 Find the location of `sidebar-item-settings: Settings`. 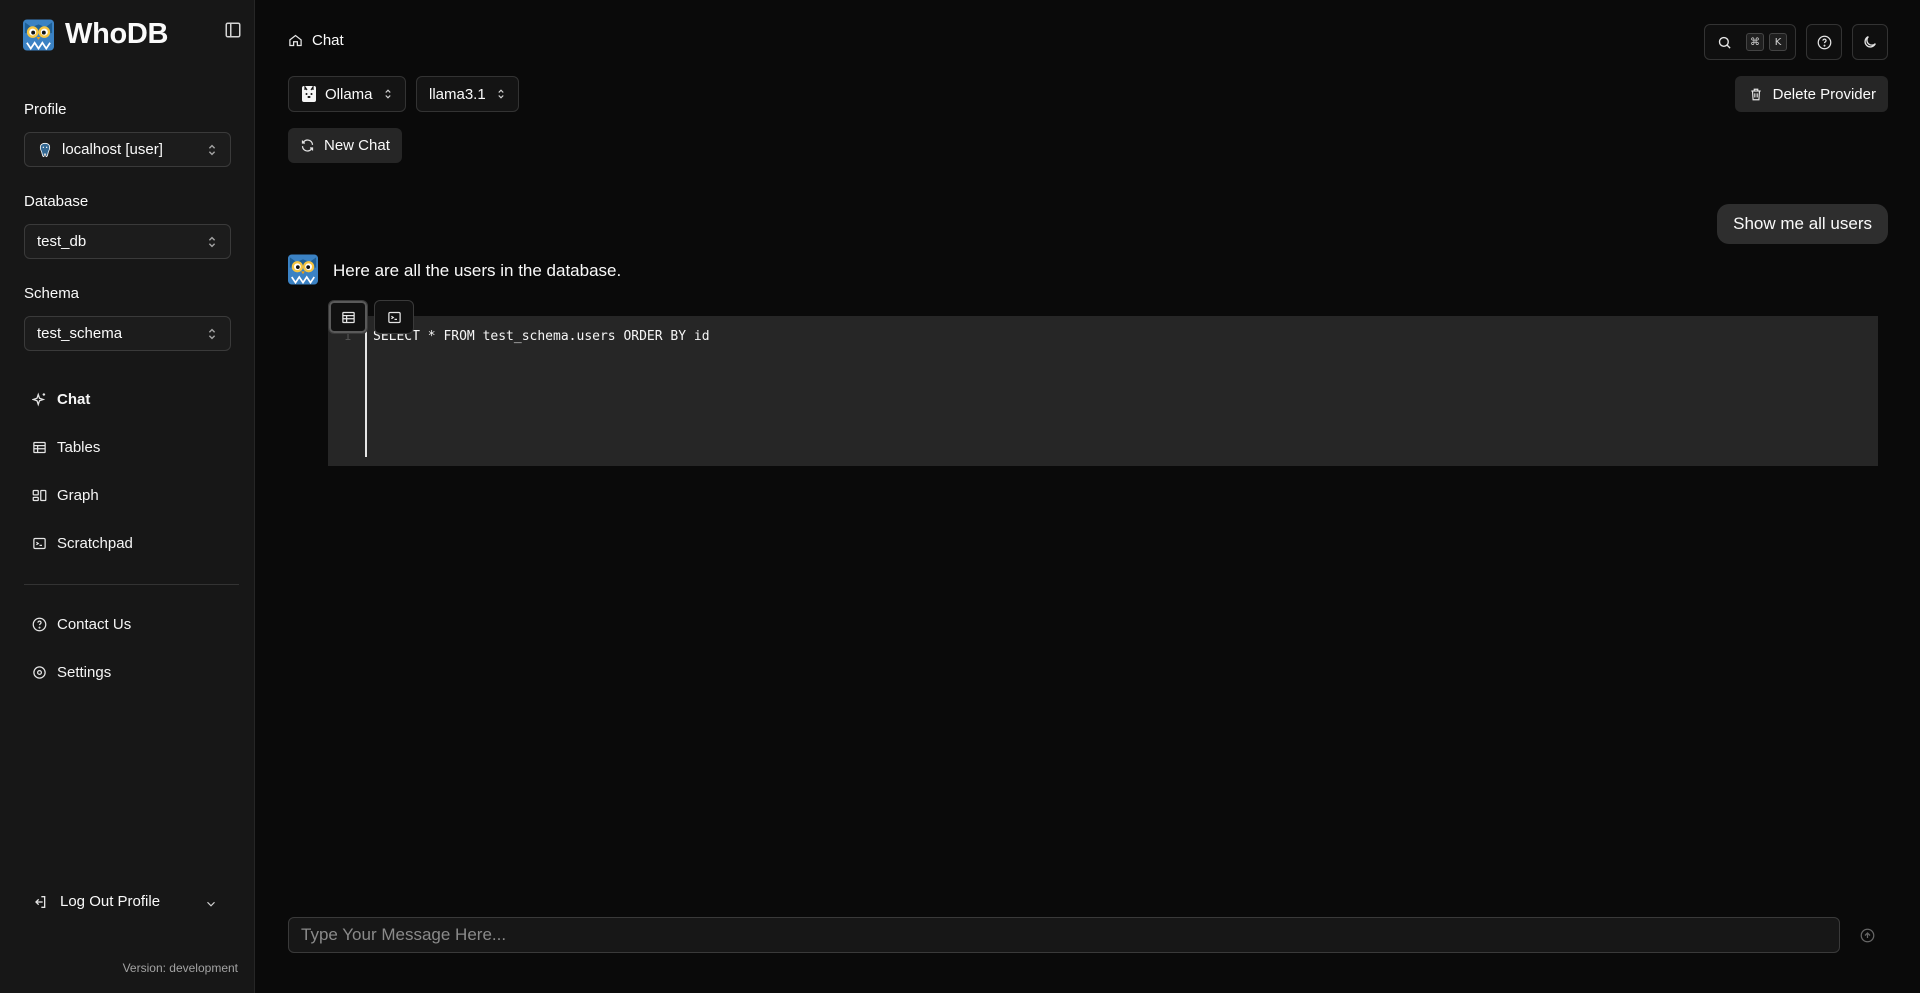

sidebar-item-settings: Settings is located at coordinates (71, 672).